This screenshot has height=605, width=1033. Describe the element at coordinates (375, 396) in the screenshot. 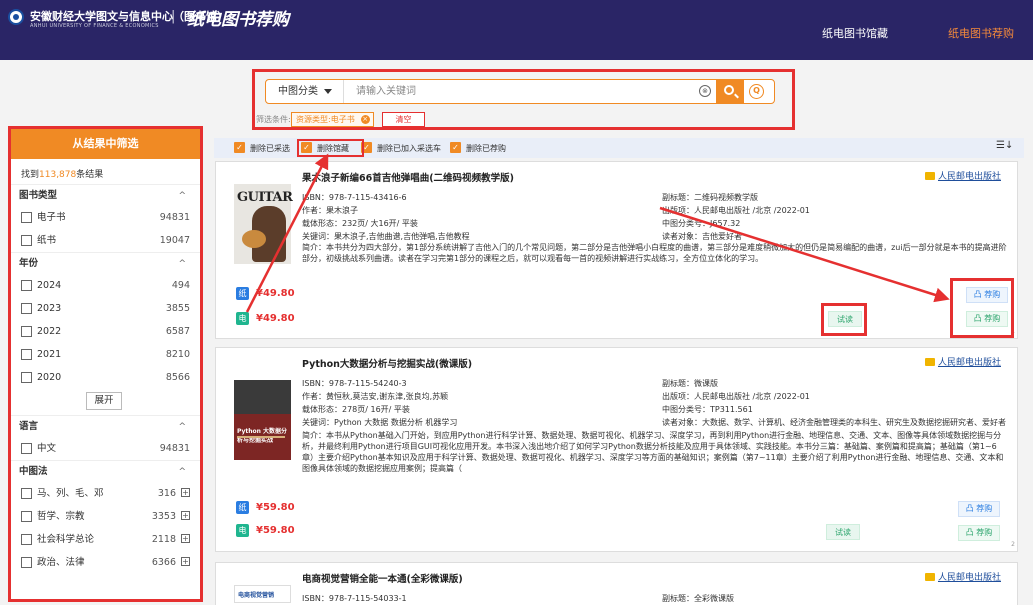

I see `author: 作者：黄恒秋,莫洁安,谢东津,张良均,苏颖` at that location.